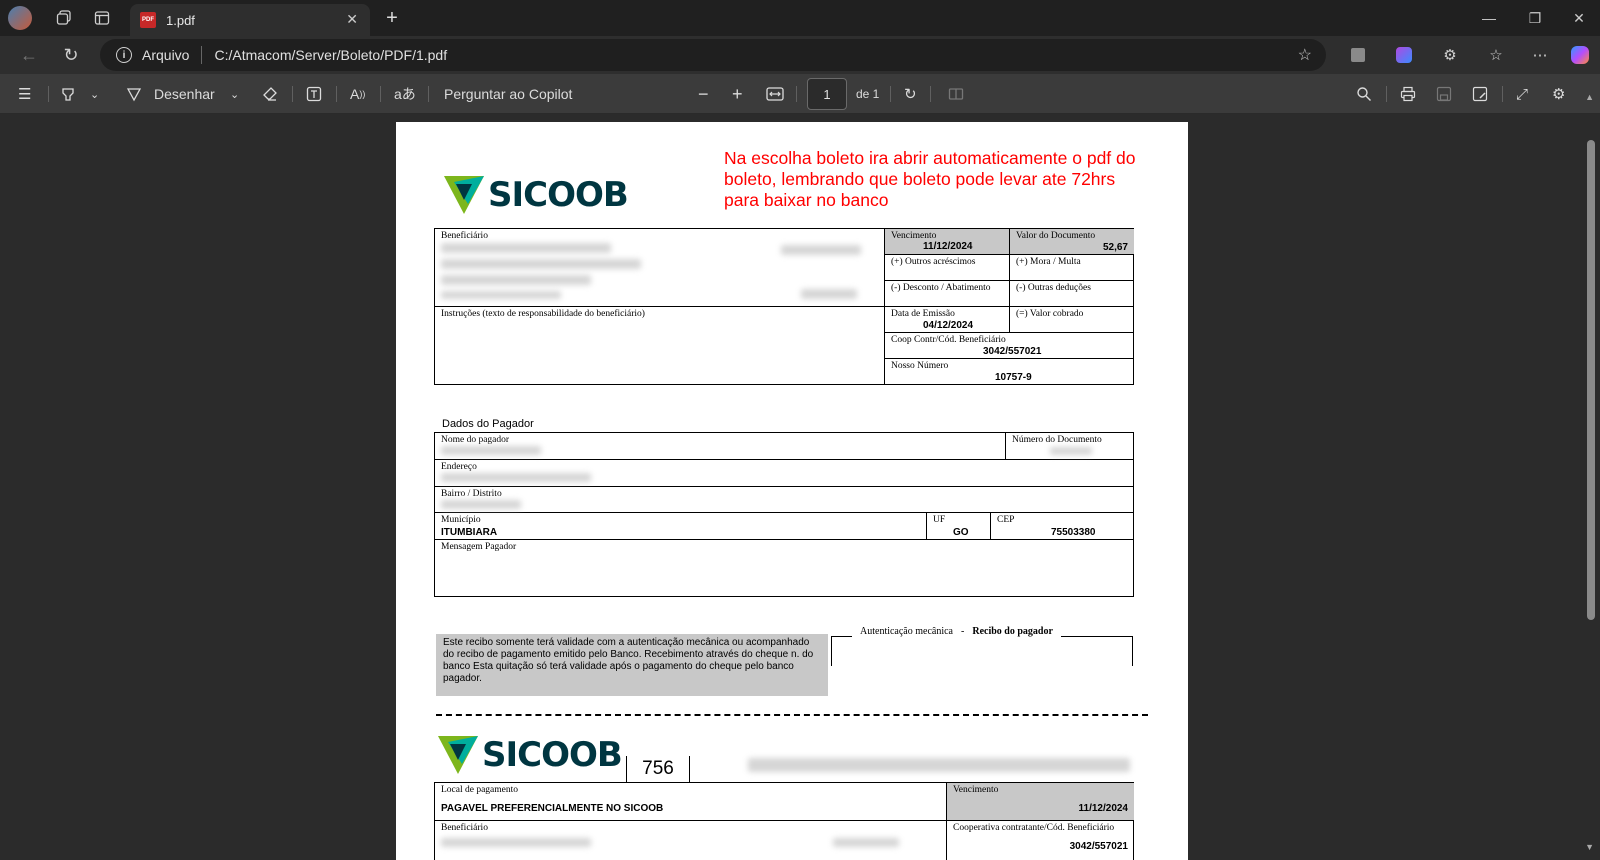 This screenshot has width=1600, height=860. Describe the element at coordinates (1535, 18) in the screenshot. I see `restore-button: ❐` at that location.